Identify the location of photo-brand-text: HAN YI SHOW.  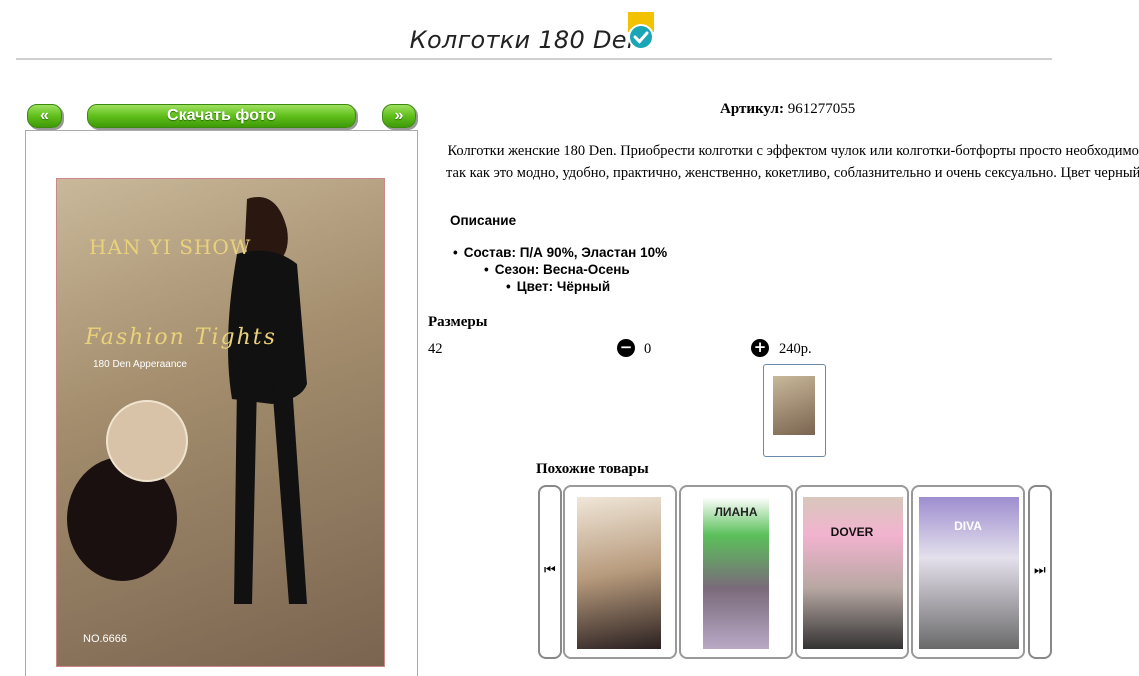
(170, 247).